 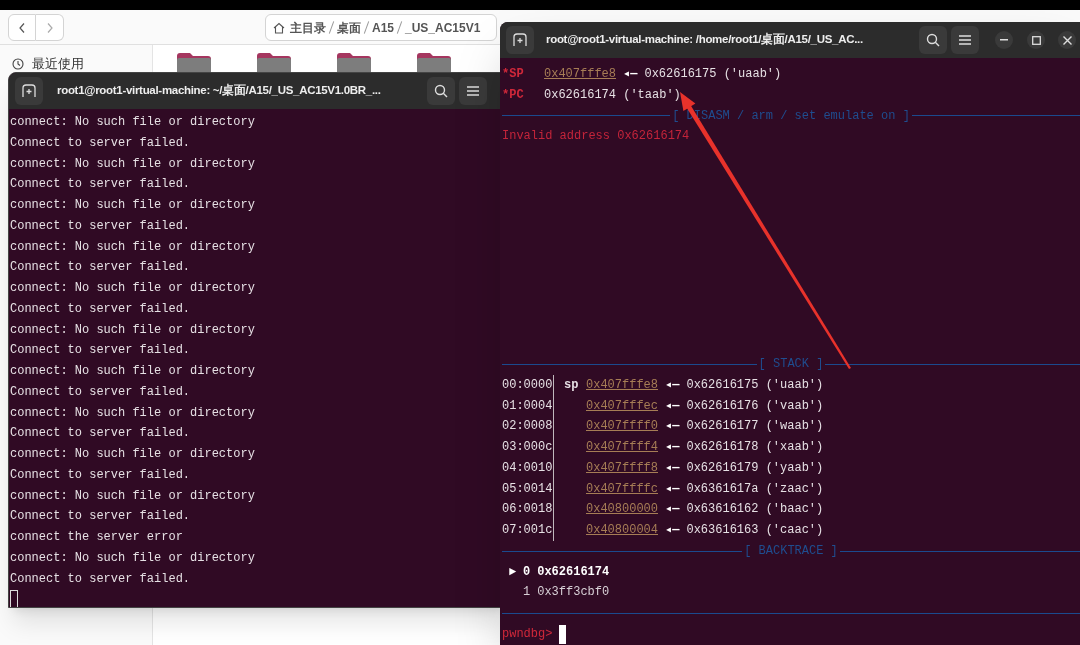 I want to click on stack-value: 0x62616178 ('xaab'), so click(x=755, y=447).